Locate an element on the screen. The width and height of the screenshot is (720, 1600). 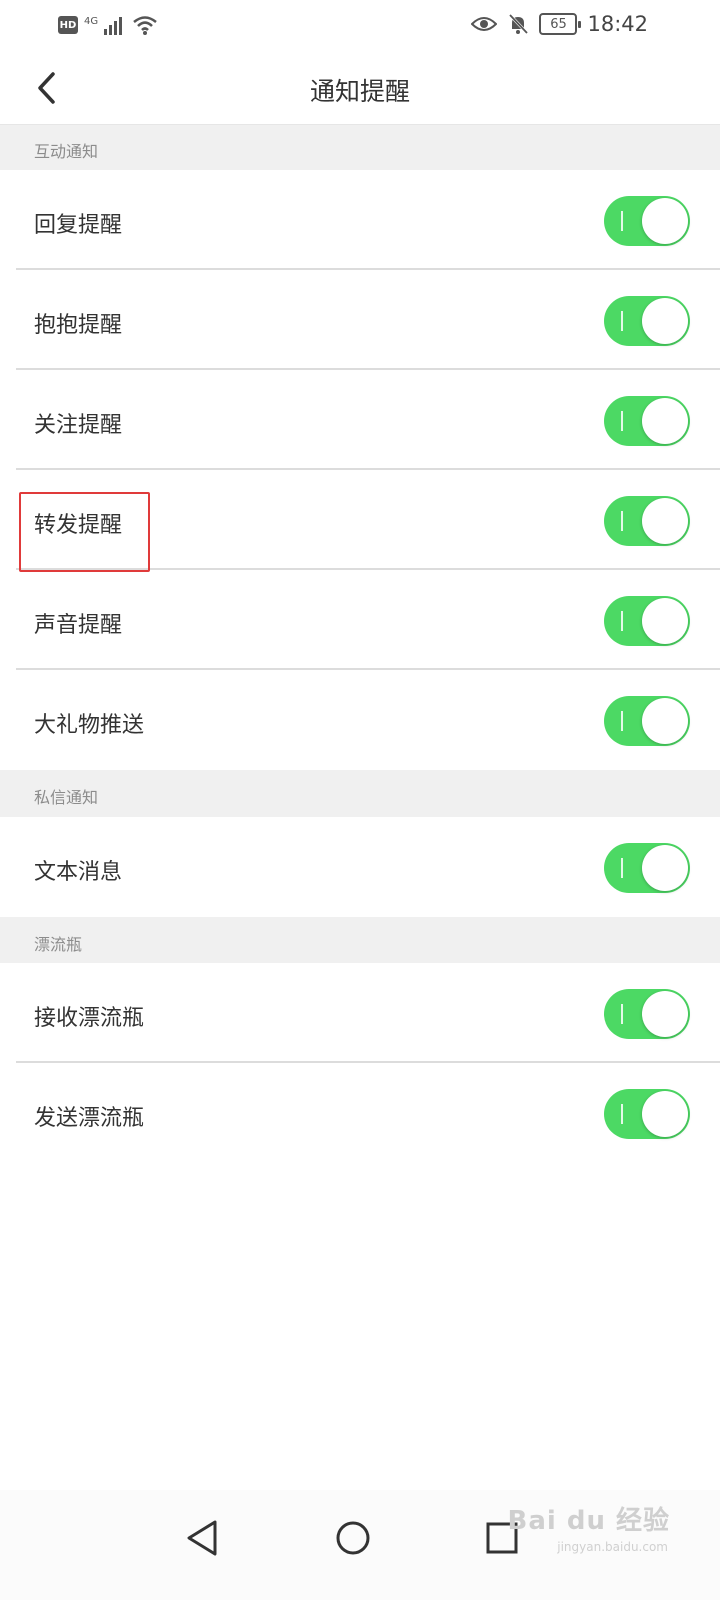
watermark-url: jingyan.baidu.com is located at coordinates (612, 1547).